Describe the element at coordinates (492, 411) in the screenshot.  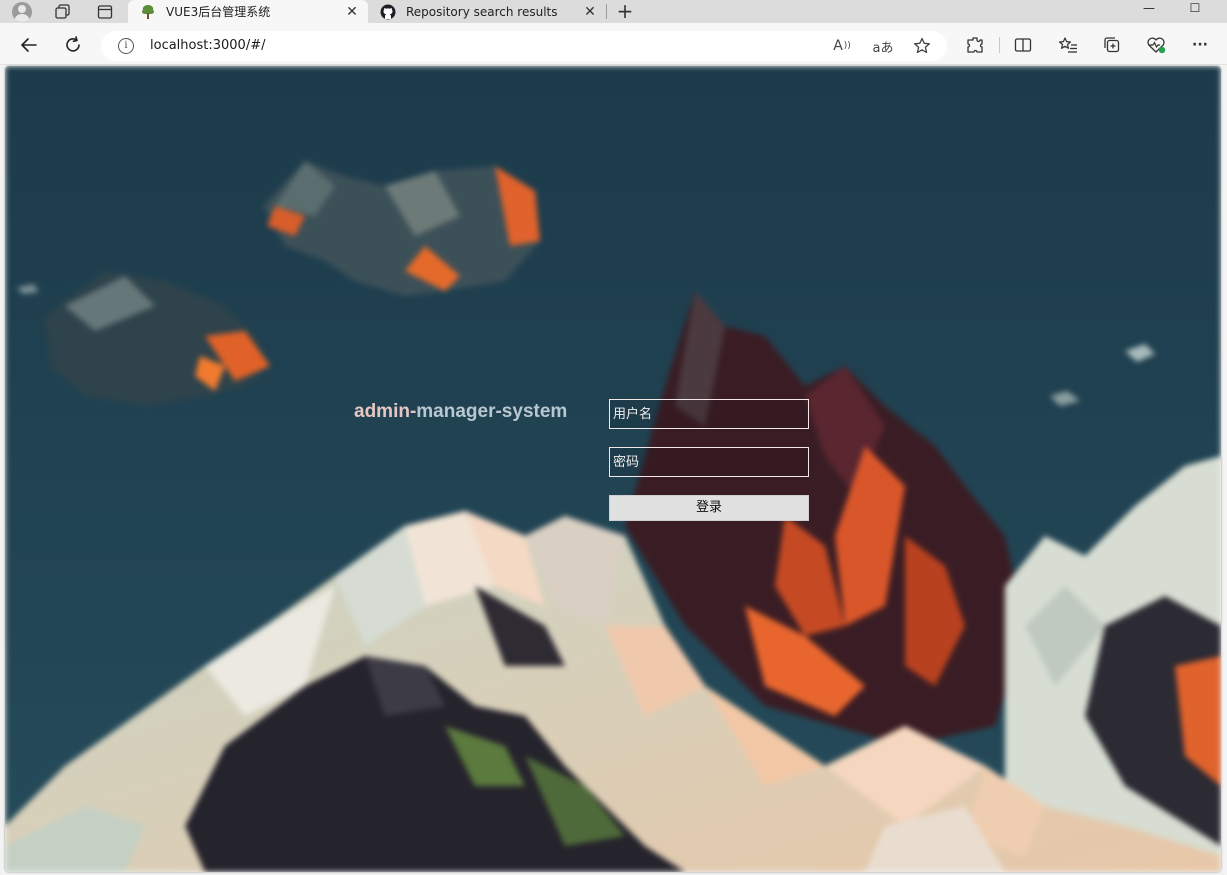
I see `brand-part-system: manager-system` at that location.